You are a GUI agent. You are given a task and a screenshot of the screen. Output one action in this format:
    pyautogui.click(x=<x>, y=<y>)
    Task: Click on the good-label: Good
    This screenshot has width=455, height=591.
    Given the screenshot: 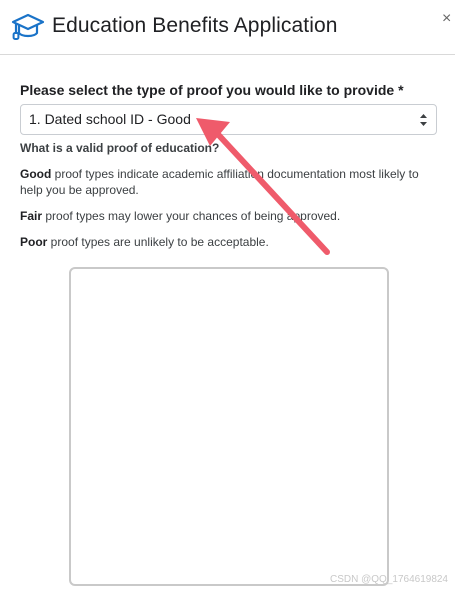 What is the action you would take?
    pyautogui.click(x=36, y=174)
    